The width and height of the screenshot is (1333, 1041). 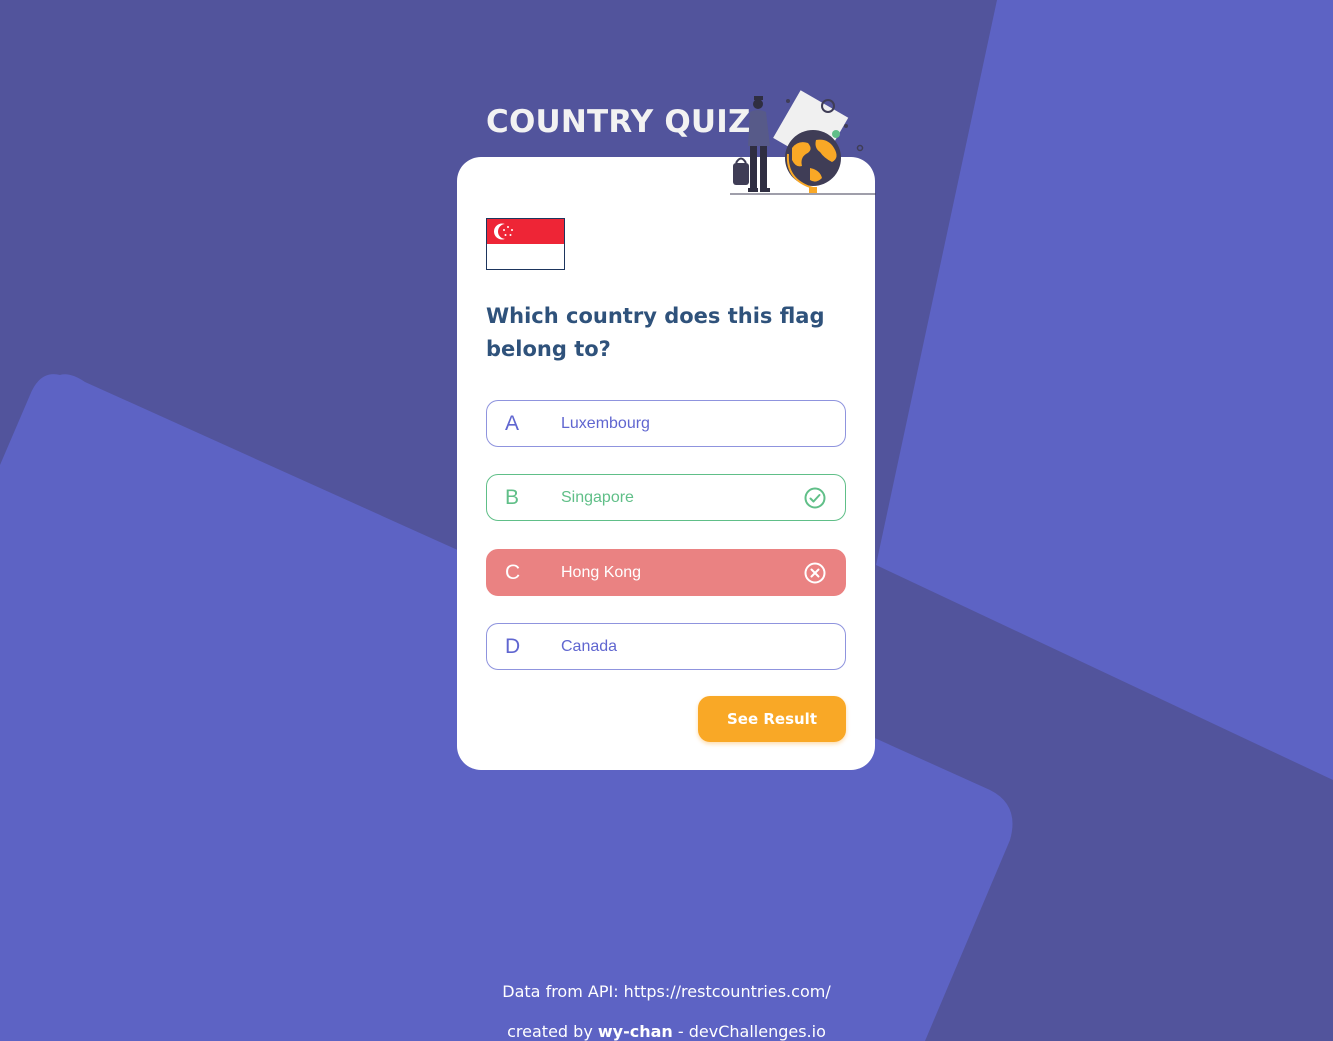 What do you see at coordinates (589, 646) in the screenshot?
I see `option-label: Canada` at bounding box center [589, 646].